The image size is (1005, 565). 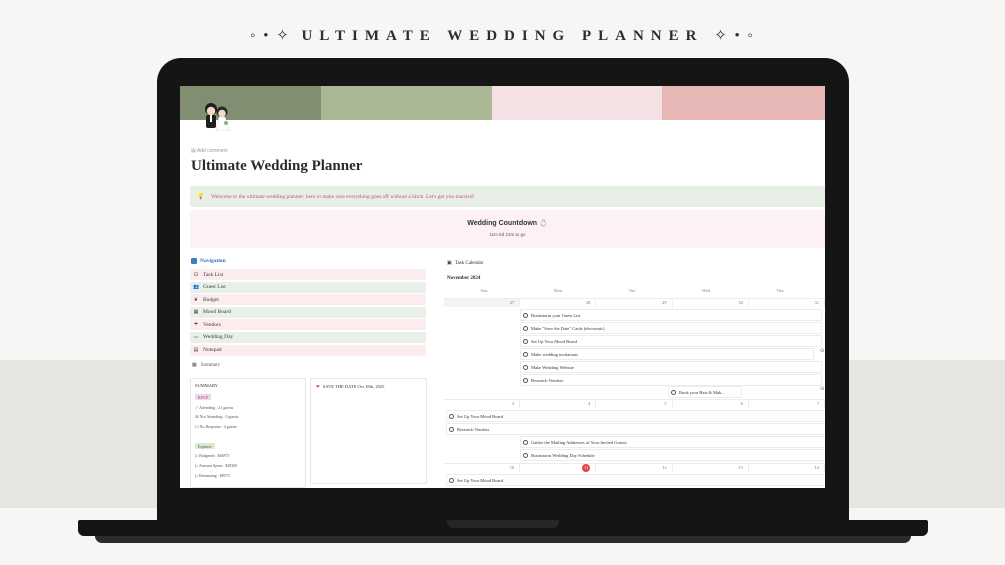 I want to click on date-cell: 13, so click(x=711, y=468).